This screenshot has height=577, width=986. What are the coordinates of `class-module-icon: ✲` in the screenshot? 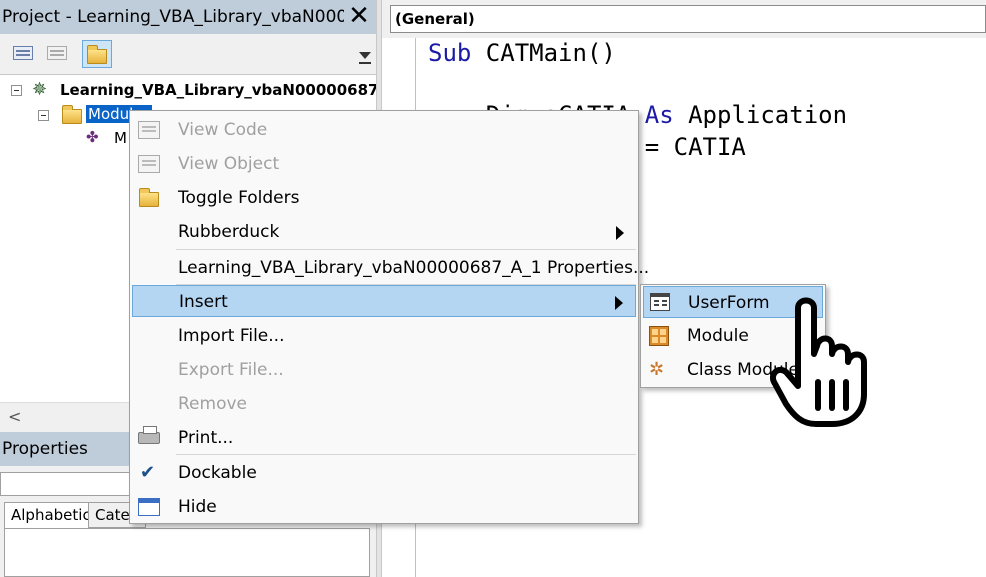 It's located at (657, 369).